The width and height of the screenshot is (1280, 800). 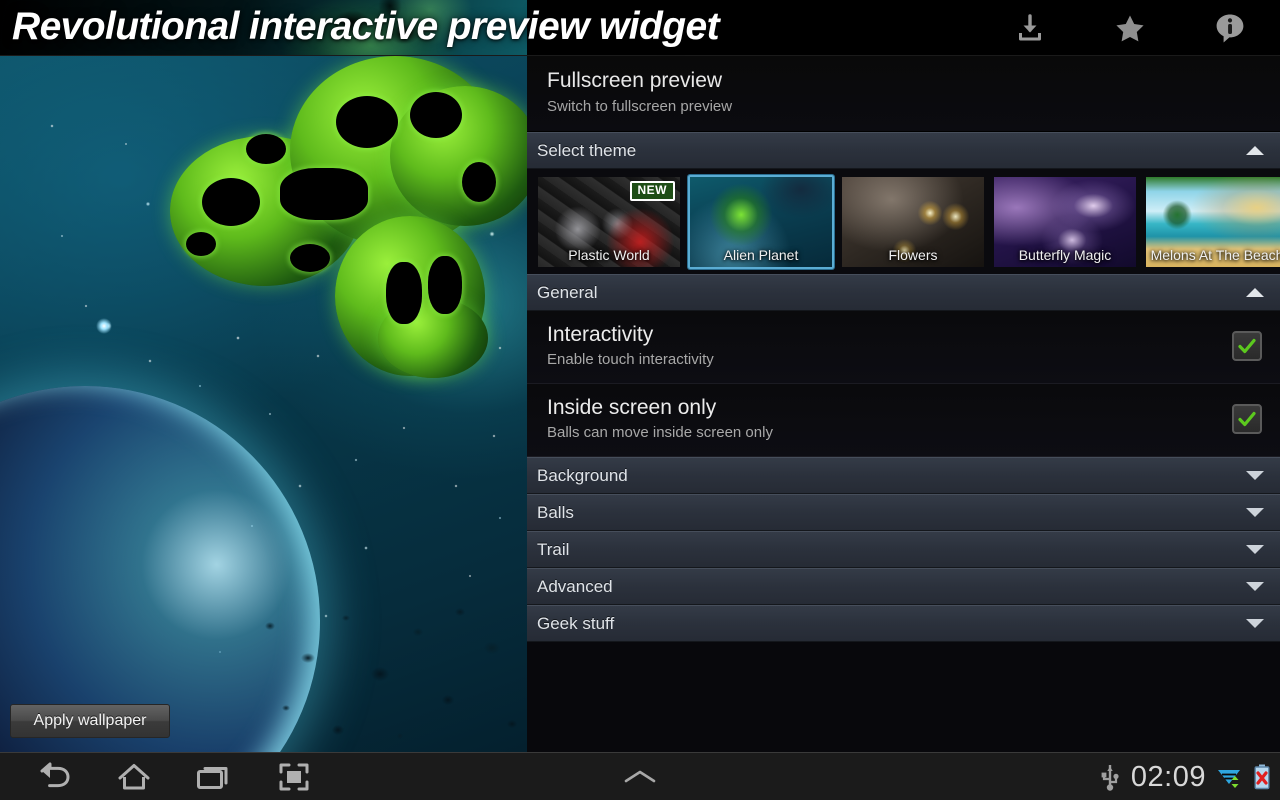 I want to click on section-label-trail: Trail, so click(x=553, y=549).